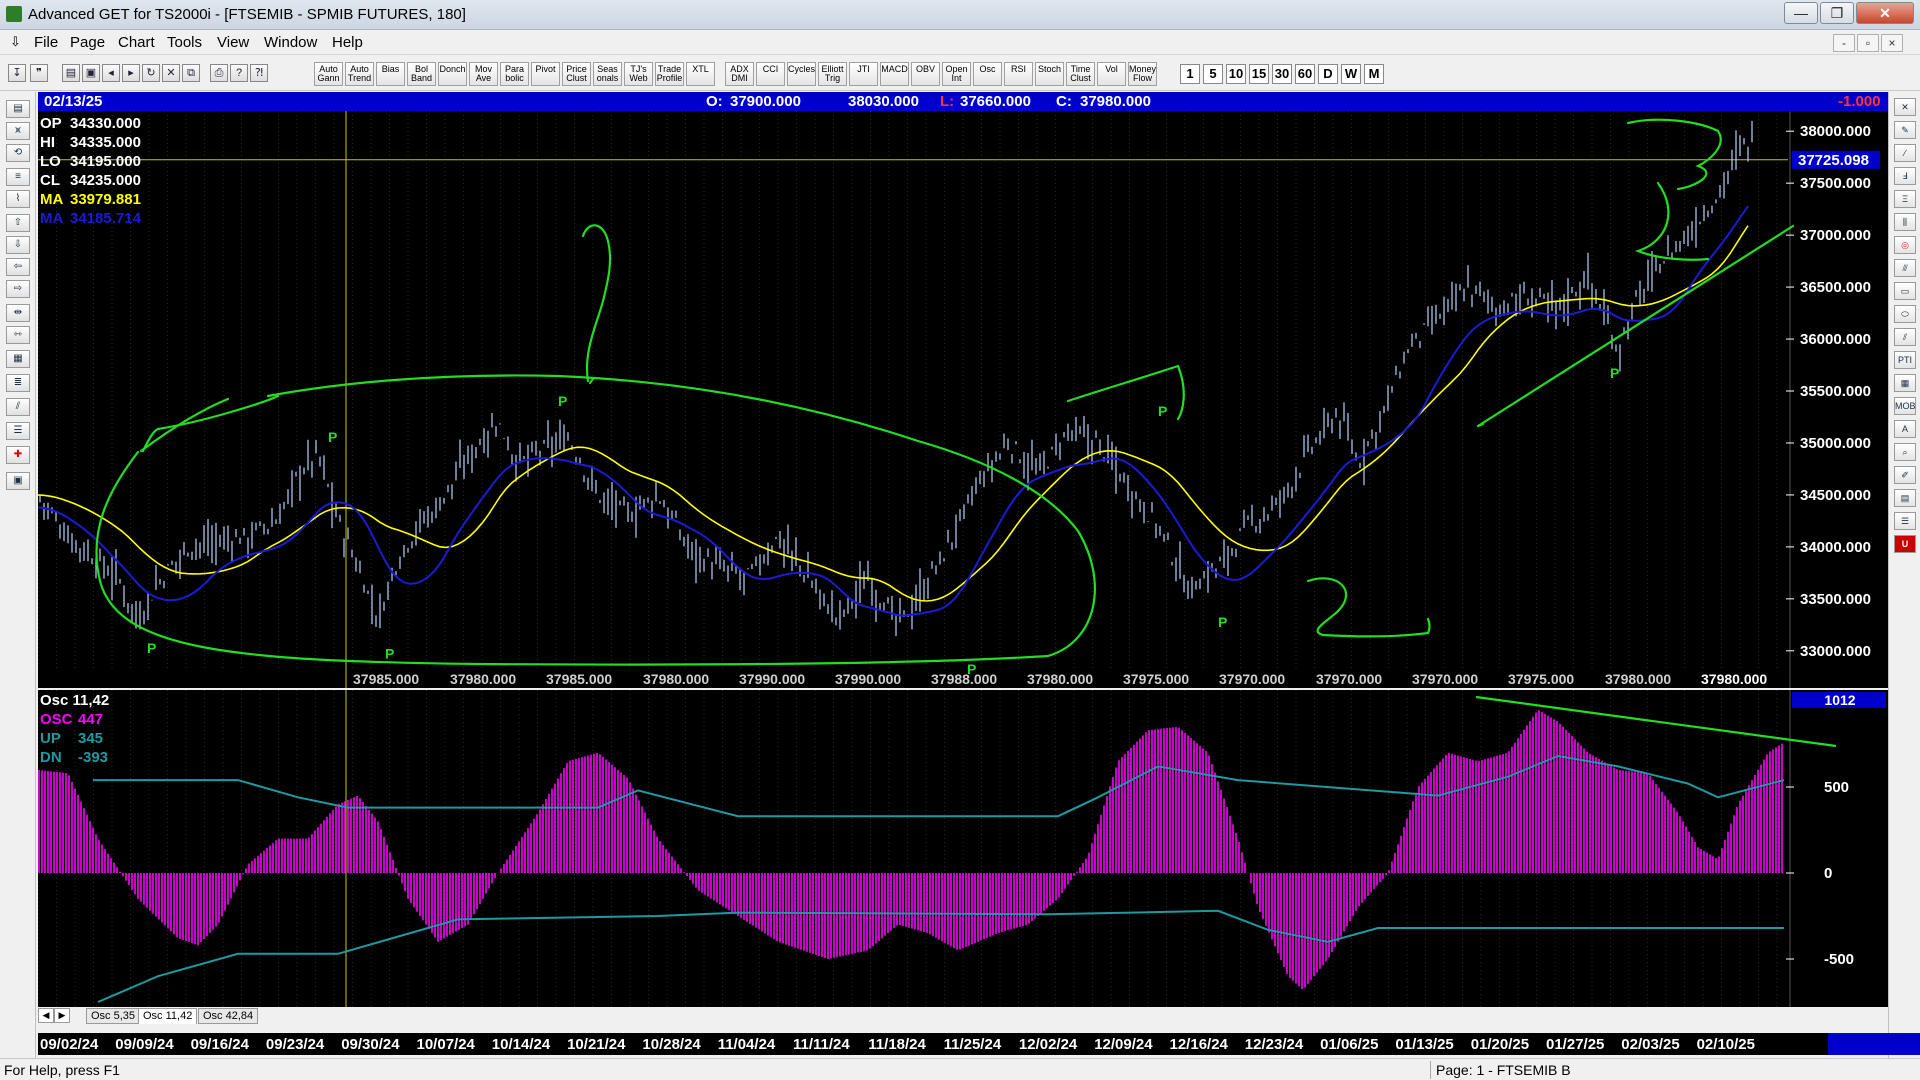 The image size is (1920, 1080). I want to click on menu-help: Help, so click(347, 42).